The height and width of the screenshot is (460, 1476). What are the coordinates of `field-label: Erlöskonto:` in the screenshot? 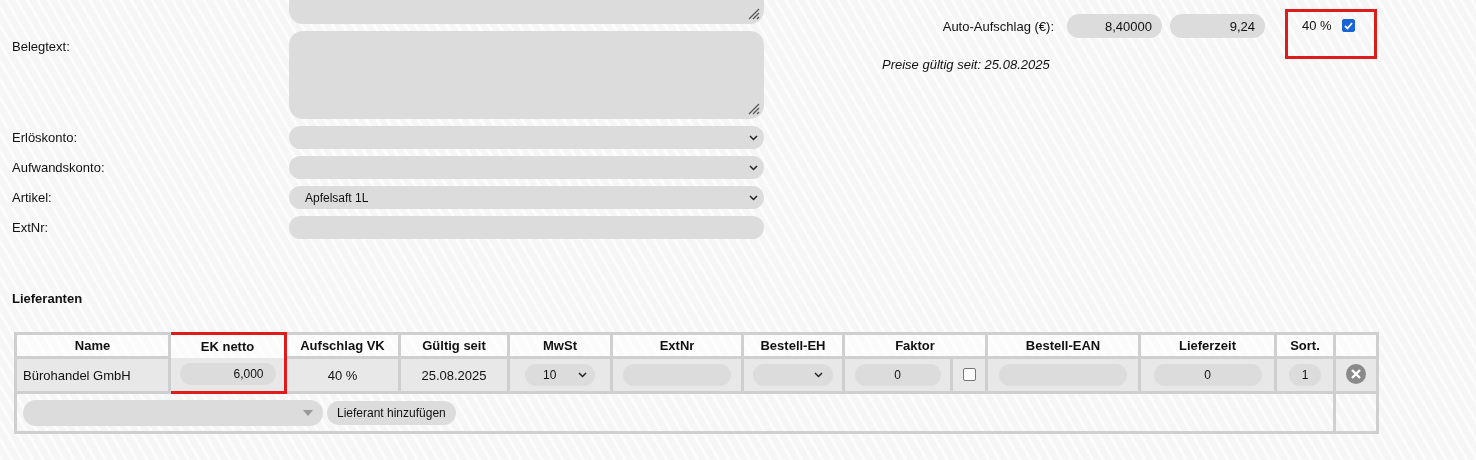 It's located at (45, 137).